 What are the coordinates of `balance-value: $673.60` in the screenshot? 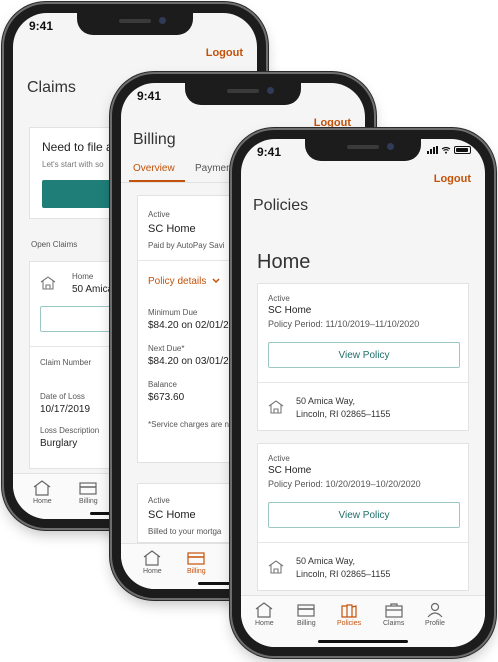 It's located at (166, 397).